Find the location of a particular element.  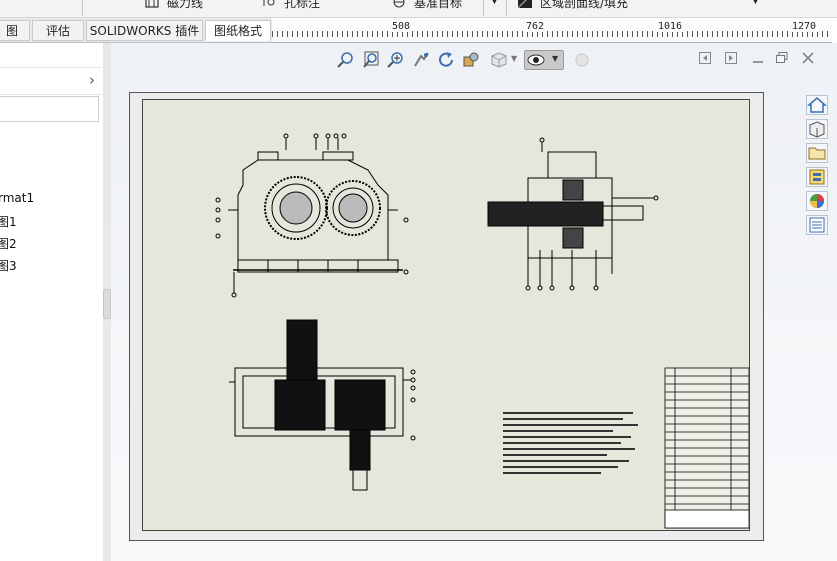

datum-target-button: 基准目标 is located at coordinates (438, 5).